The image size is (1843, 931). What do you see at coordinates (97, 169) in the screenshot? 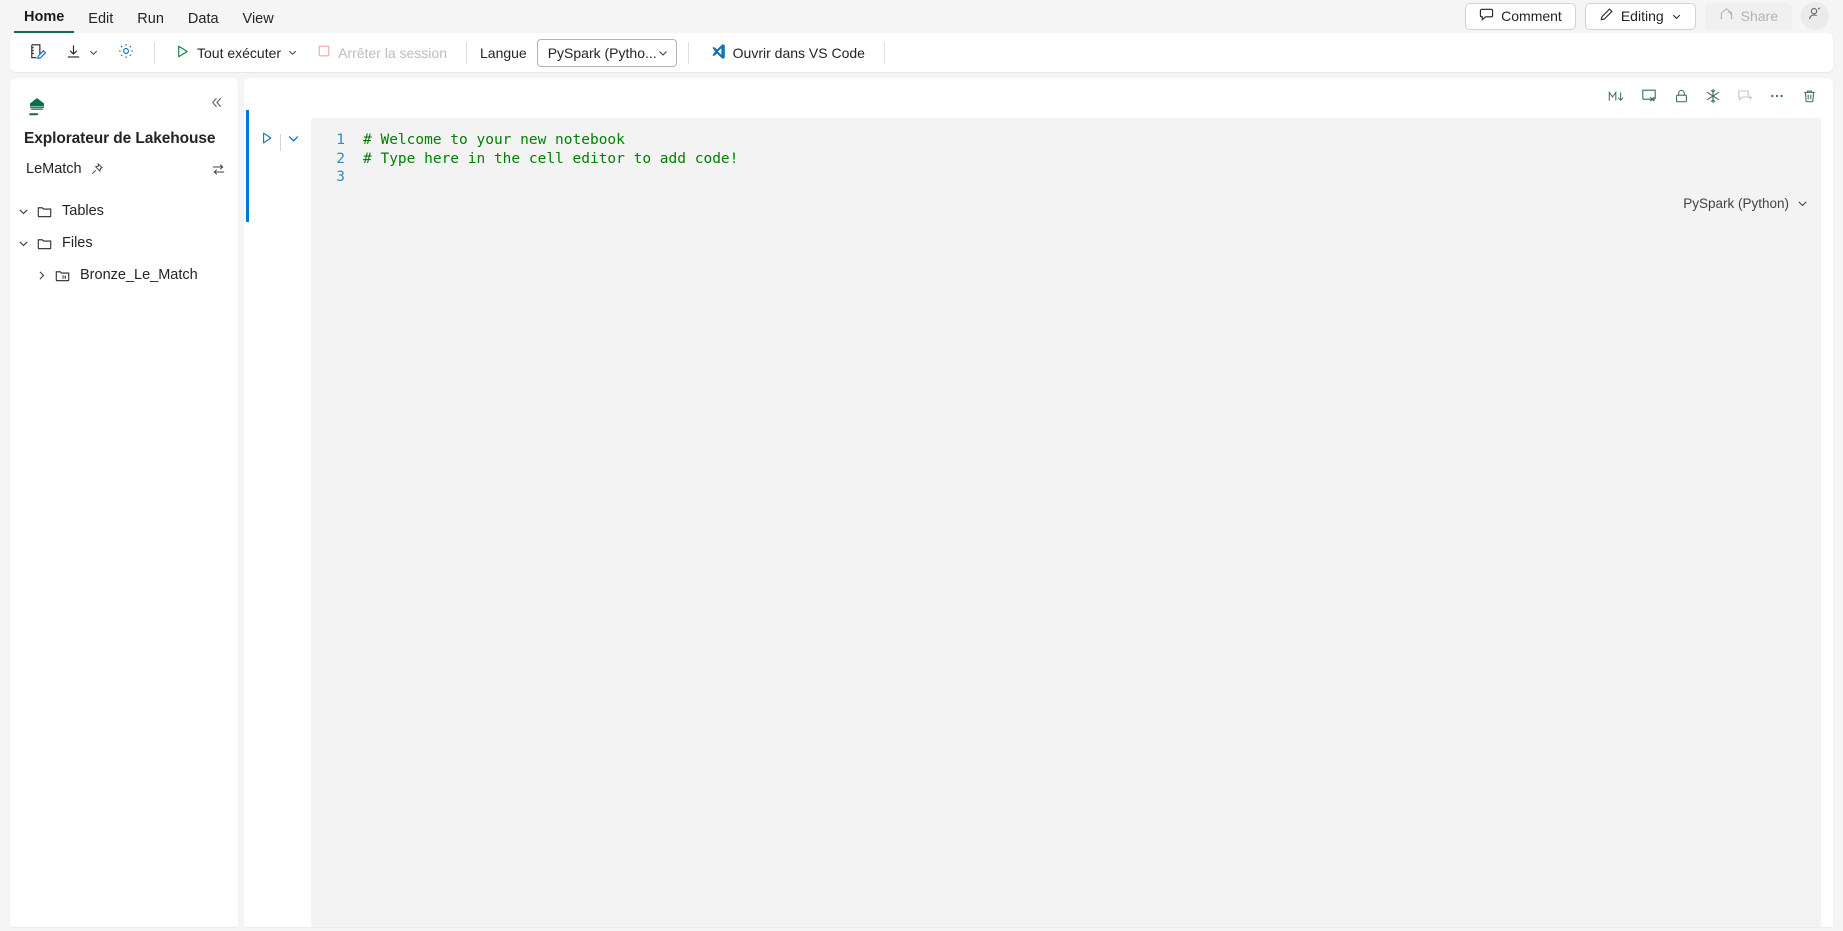
I see `pin-icon` at bounding box center [97, 169].